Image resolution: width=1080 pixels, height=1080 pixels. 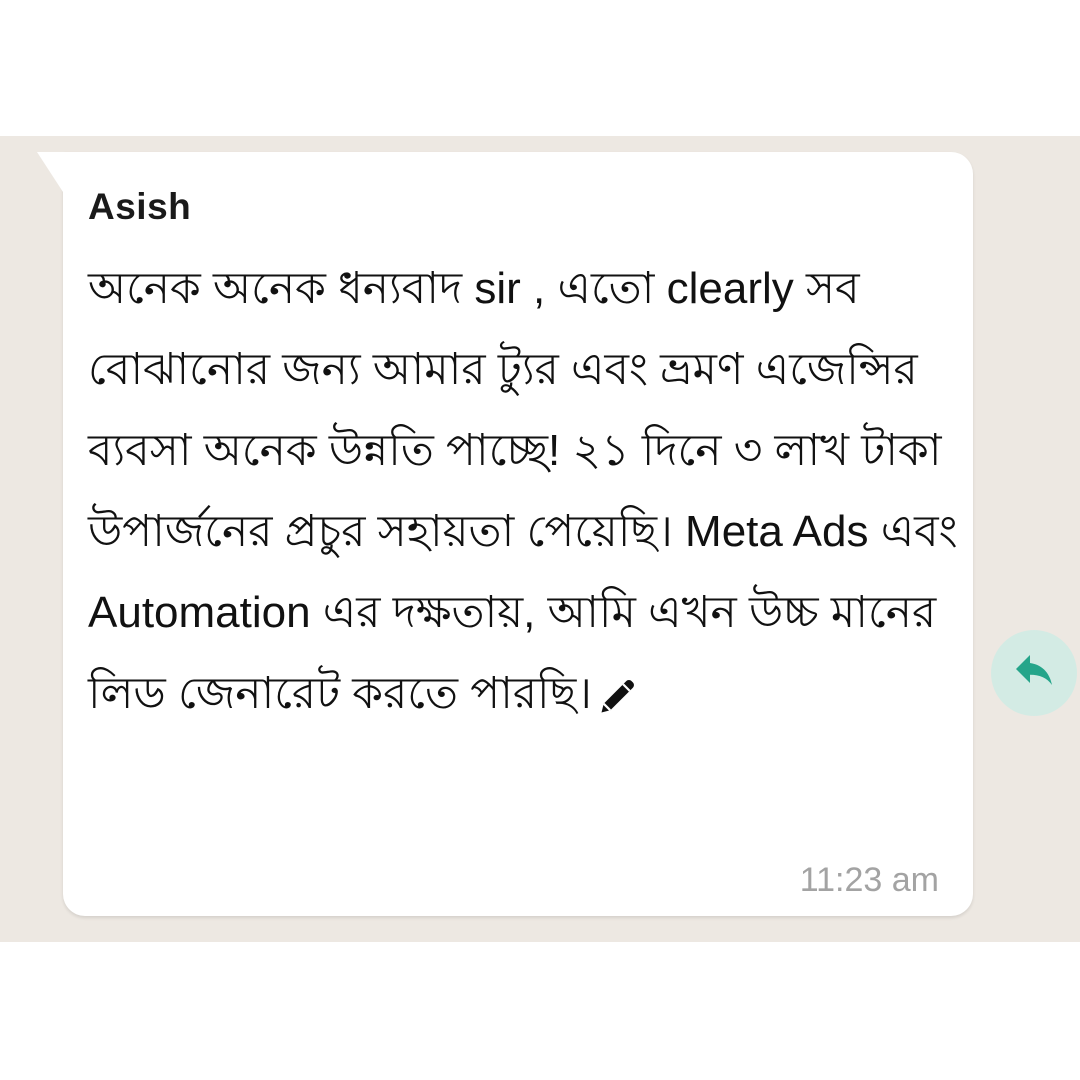 What do you see at coordinates (140, 206) in the screenshot?
I see `sender-name: Asish` at bounding box center [140, 206].